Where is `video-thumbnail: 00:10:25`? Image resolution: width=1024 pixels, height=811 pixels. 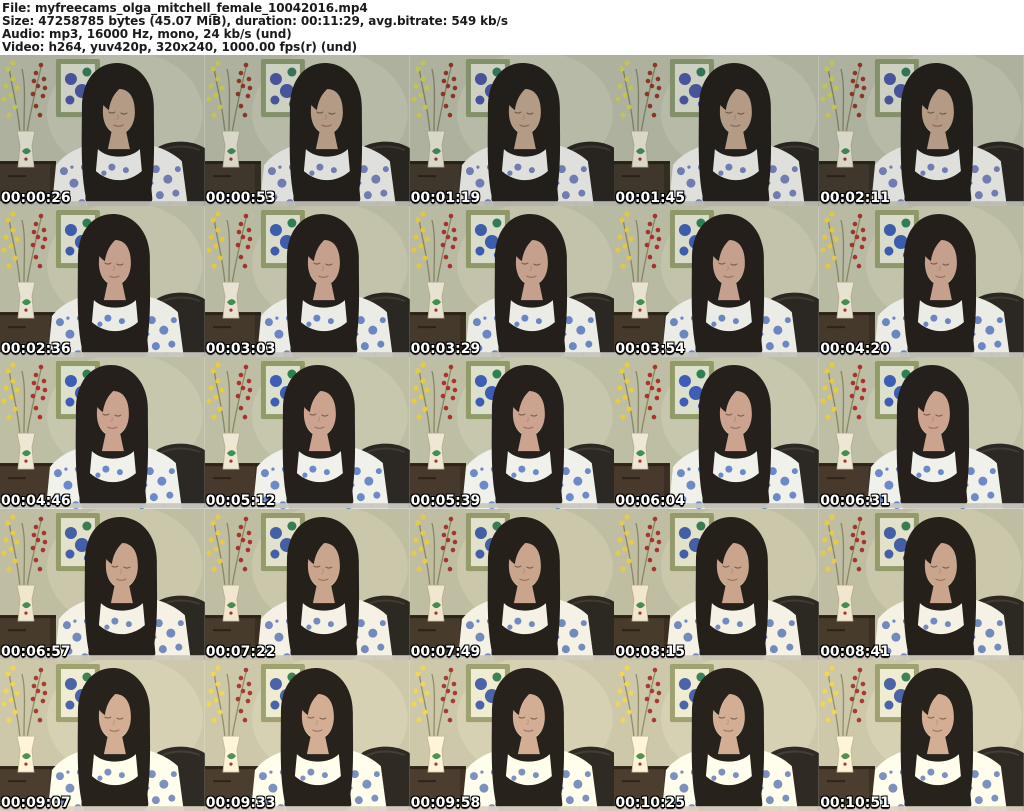 video-thumbnail: 00:10:25 is located at coordinates (717, 735).